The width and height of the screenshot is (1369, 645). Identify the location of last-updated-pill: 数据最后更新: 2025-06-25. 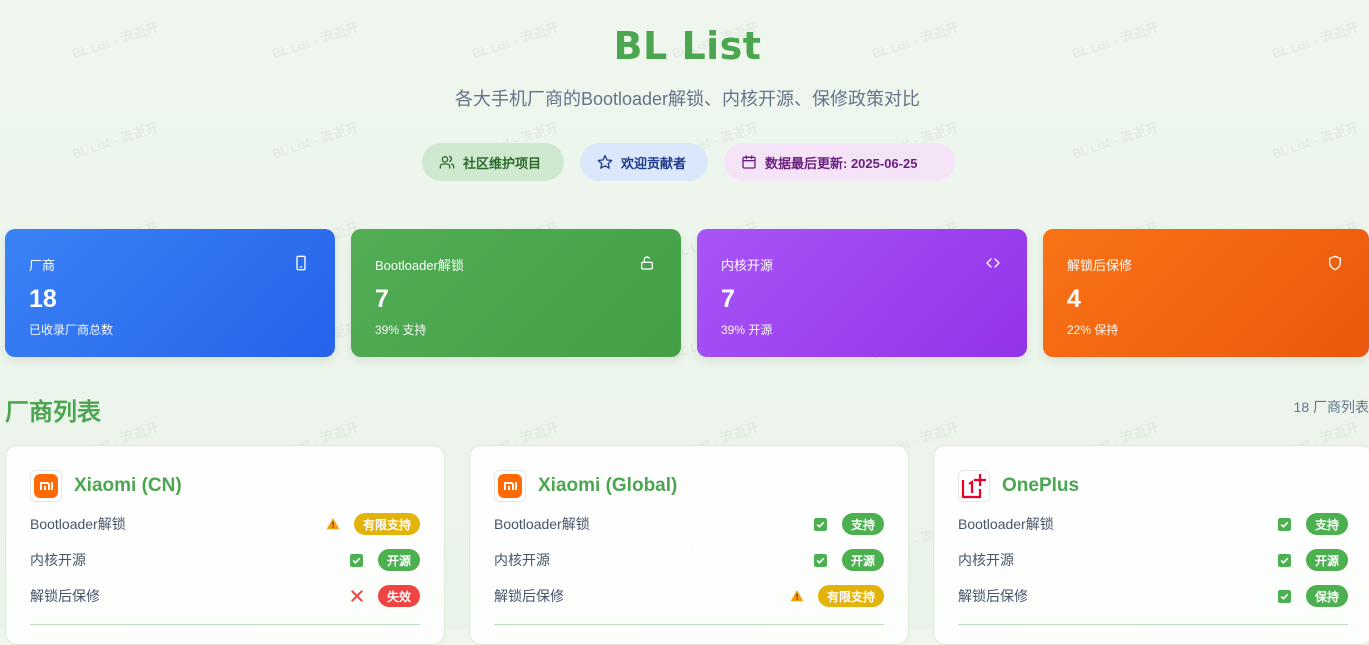
(839, 162).